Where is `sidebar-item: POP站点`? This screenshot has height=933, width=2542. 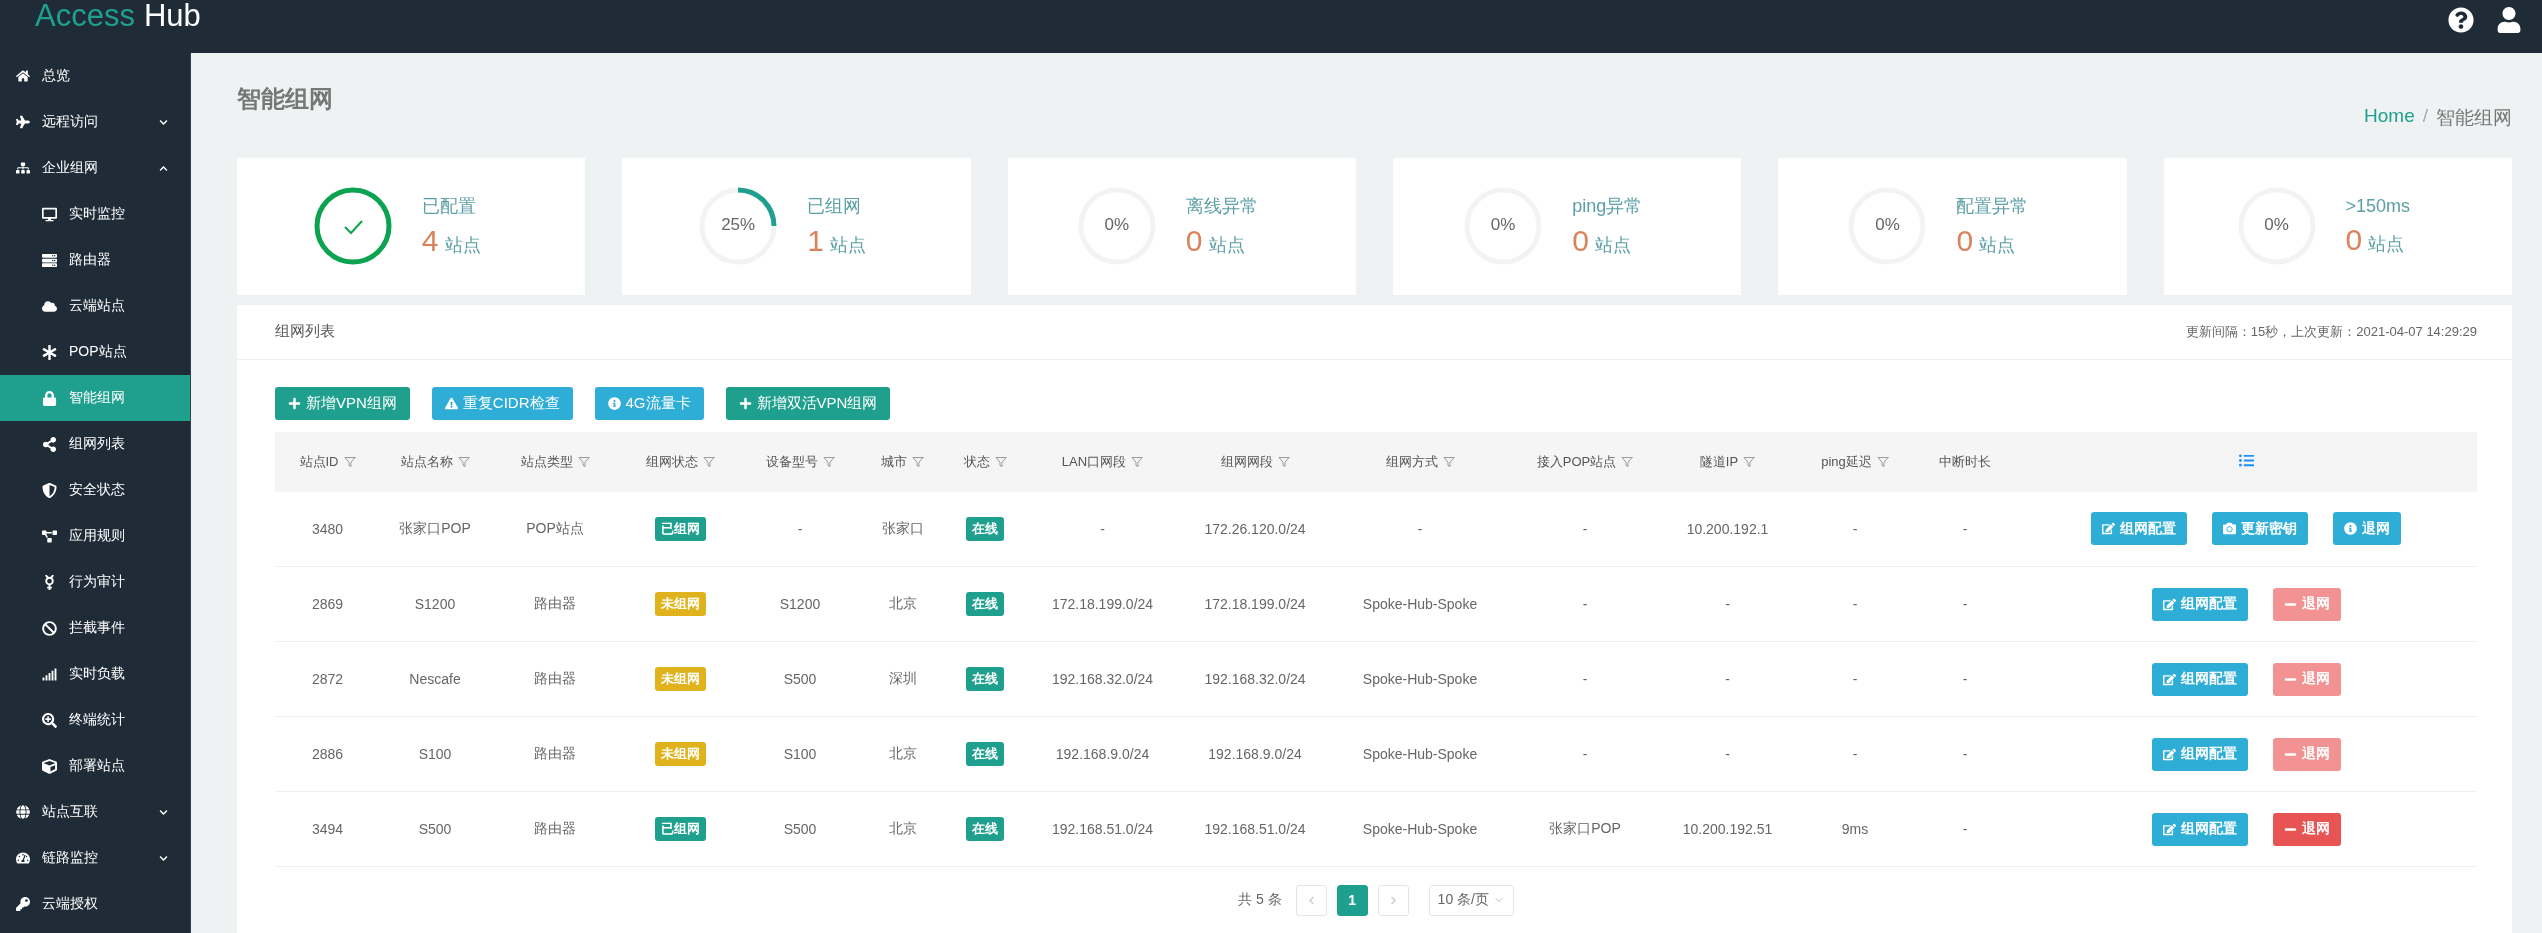
sidebar-item: POP站点 is located at coordinates (95, 352).